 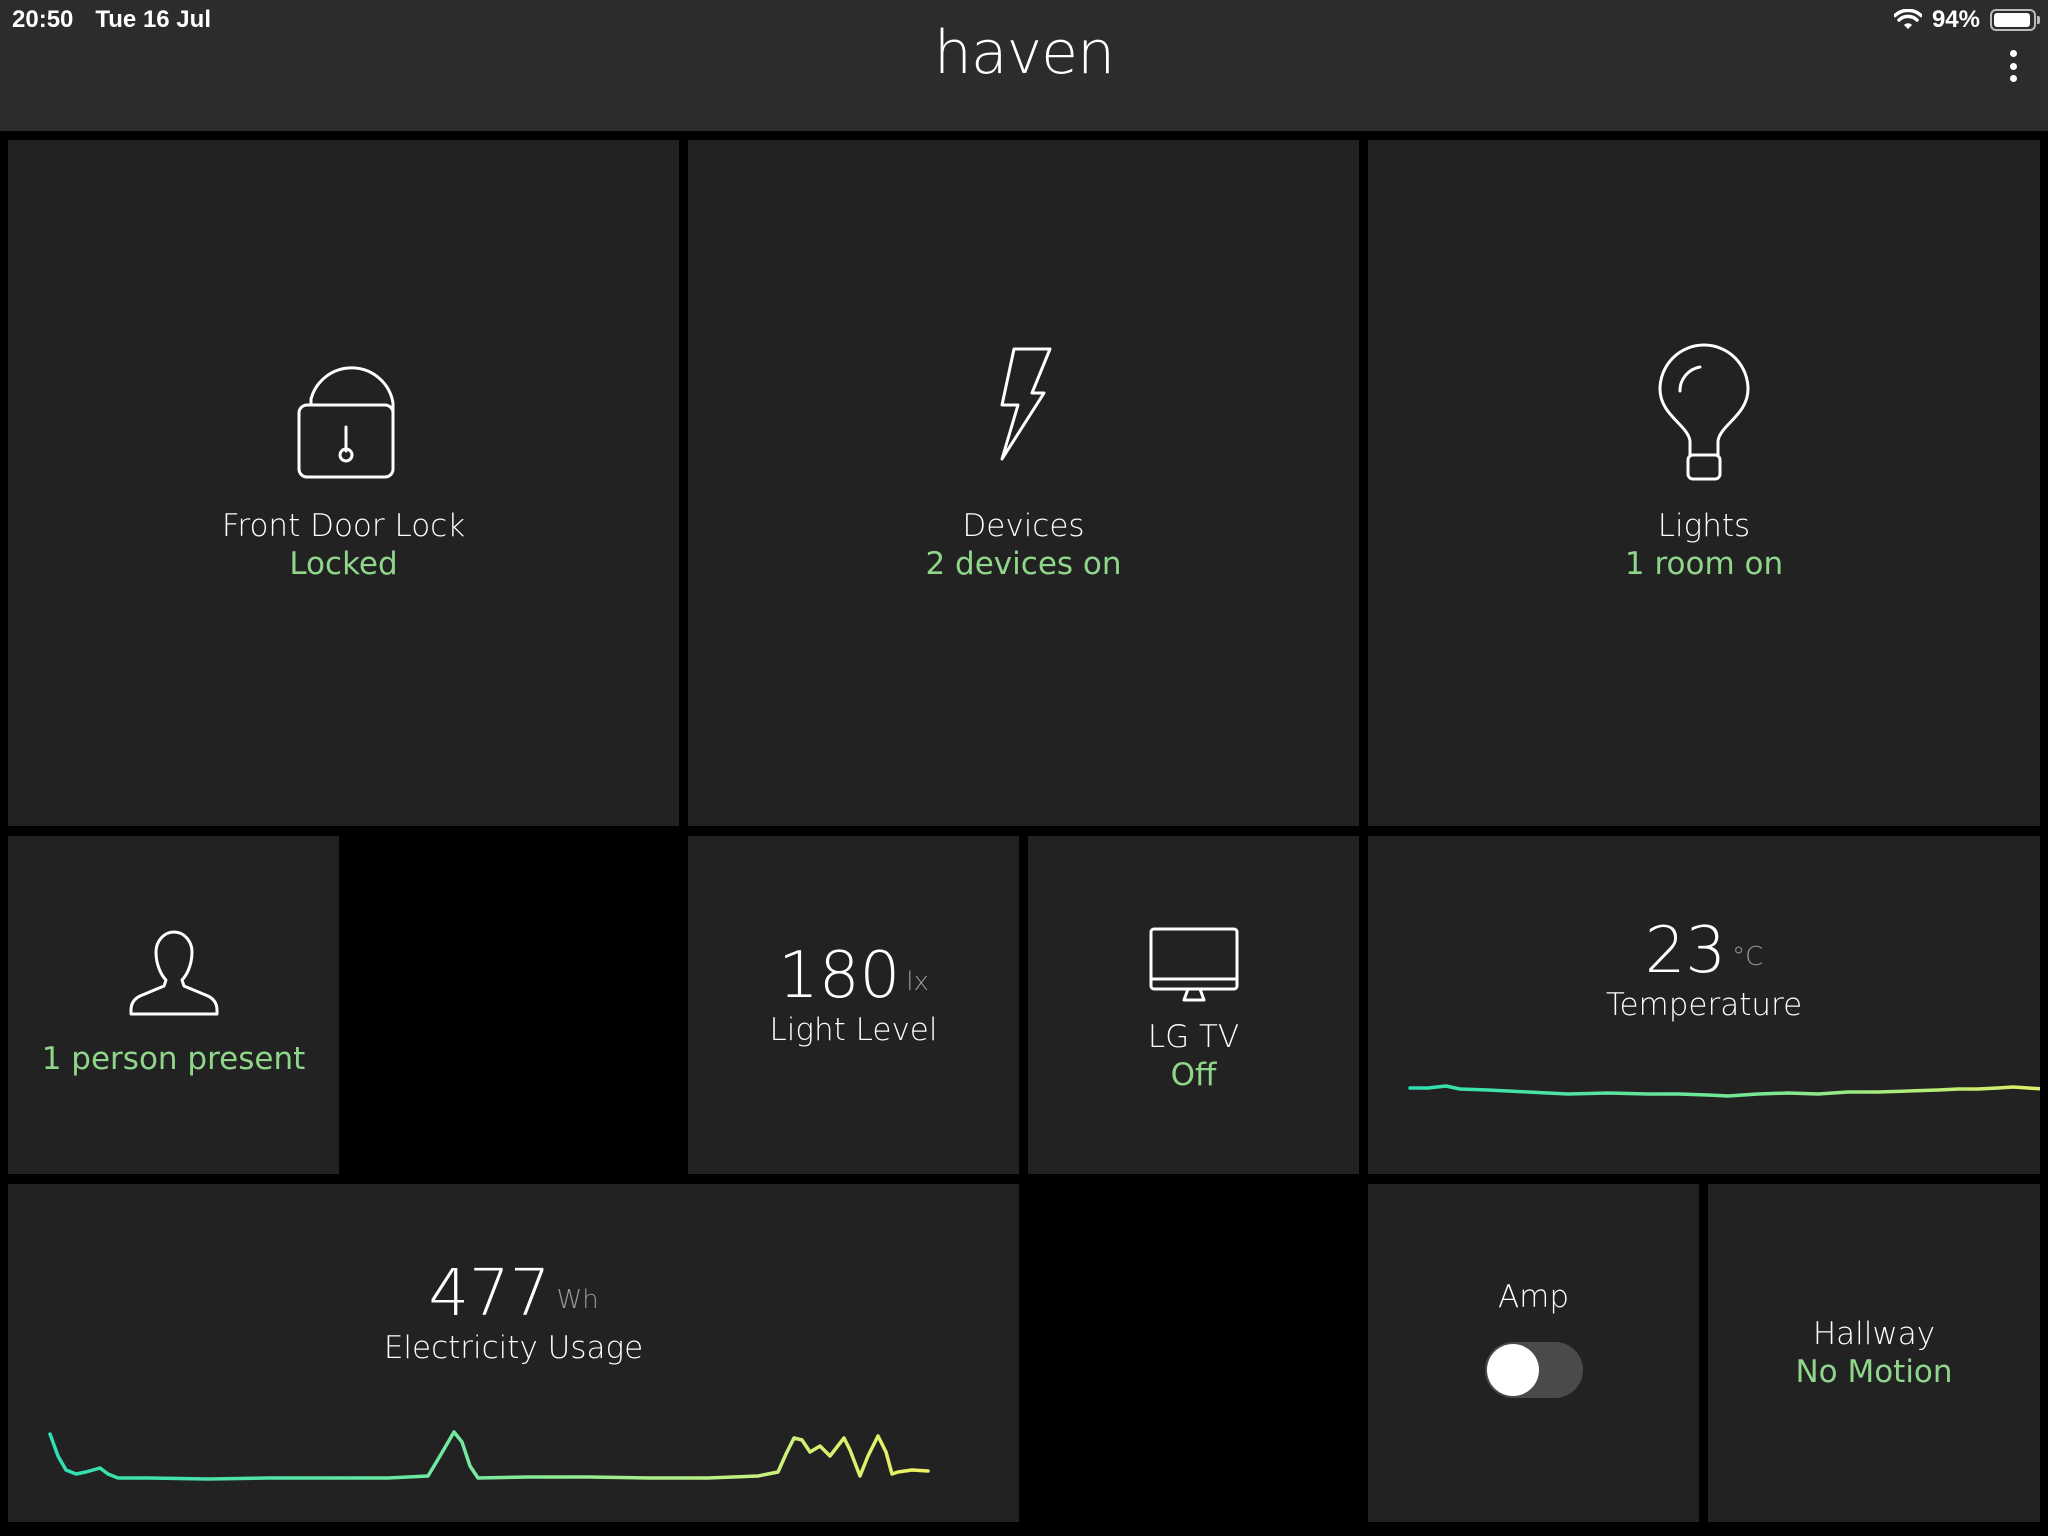 I want to click on toggle-knob, so click(x=1512, y=1370).